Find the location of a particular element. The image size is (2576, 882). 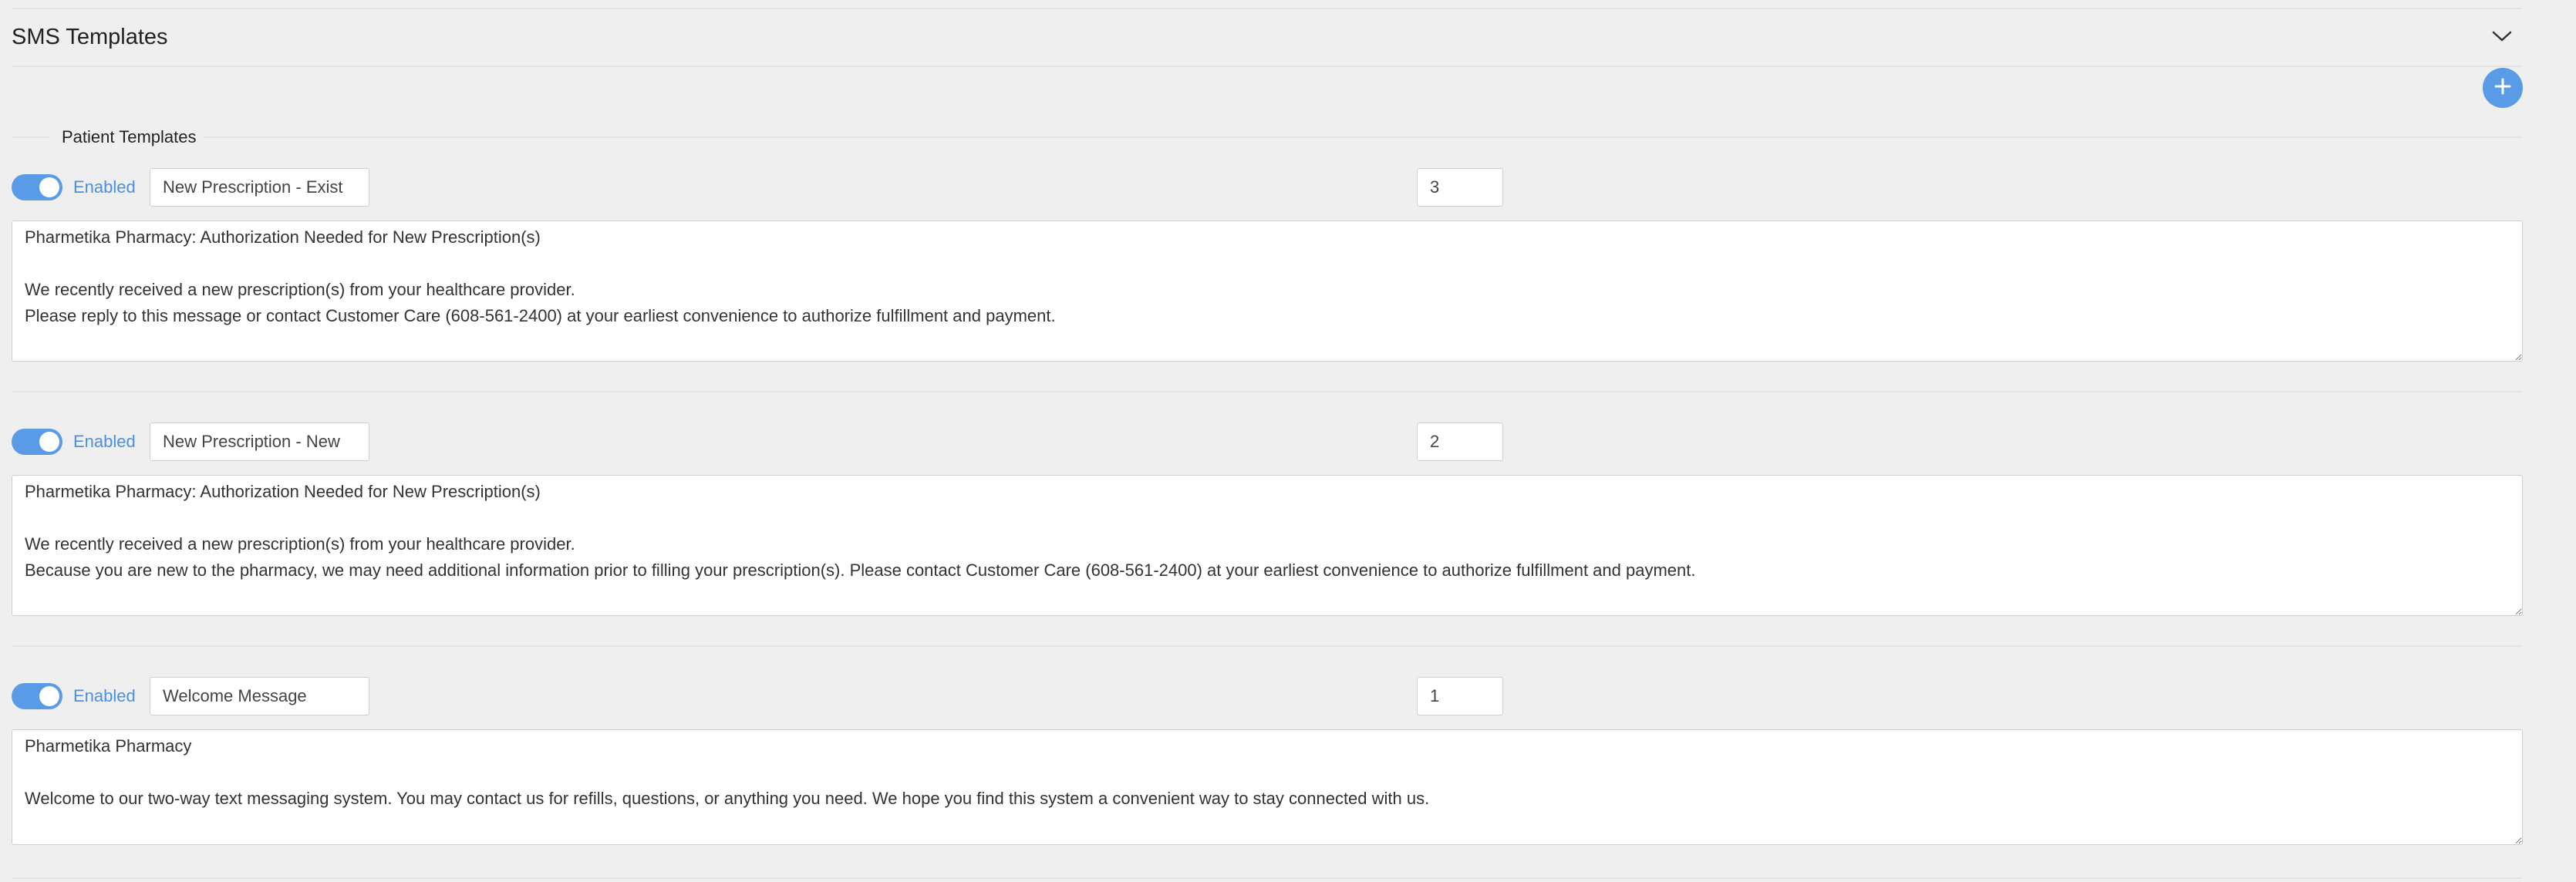

panel-title: SMS Templates is located at coordinates (90, 37).